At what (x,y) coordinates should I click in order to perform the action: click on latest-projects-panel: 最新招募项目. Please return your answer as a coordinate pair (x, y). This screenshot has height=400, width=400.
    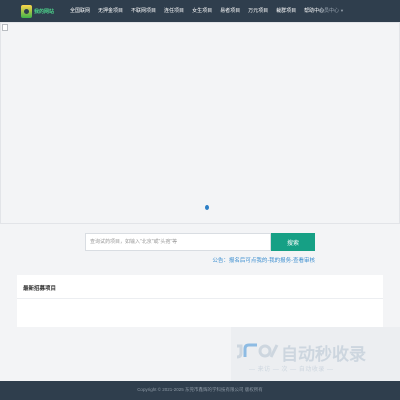
    Looking at the image, I should click on (200, 301).